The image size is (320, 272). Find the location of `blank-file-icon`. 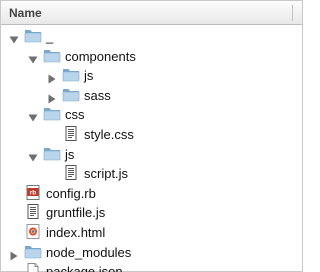

blank-file-icon is located at coordinates (33, 267).